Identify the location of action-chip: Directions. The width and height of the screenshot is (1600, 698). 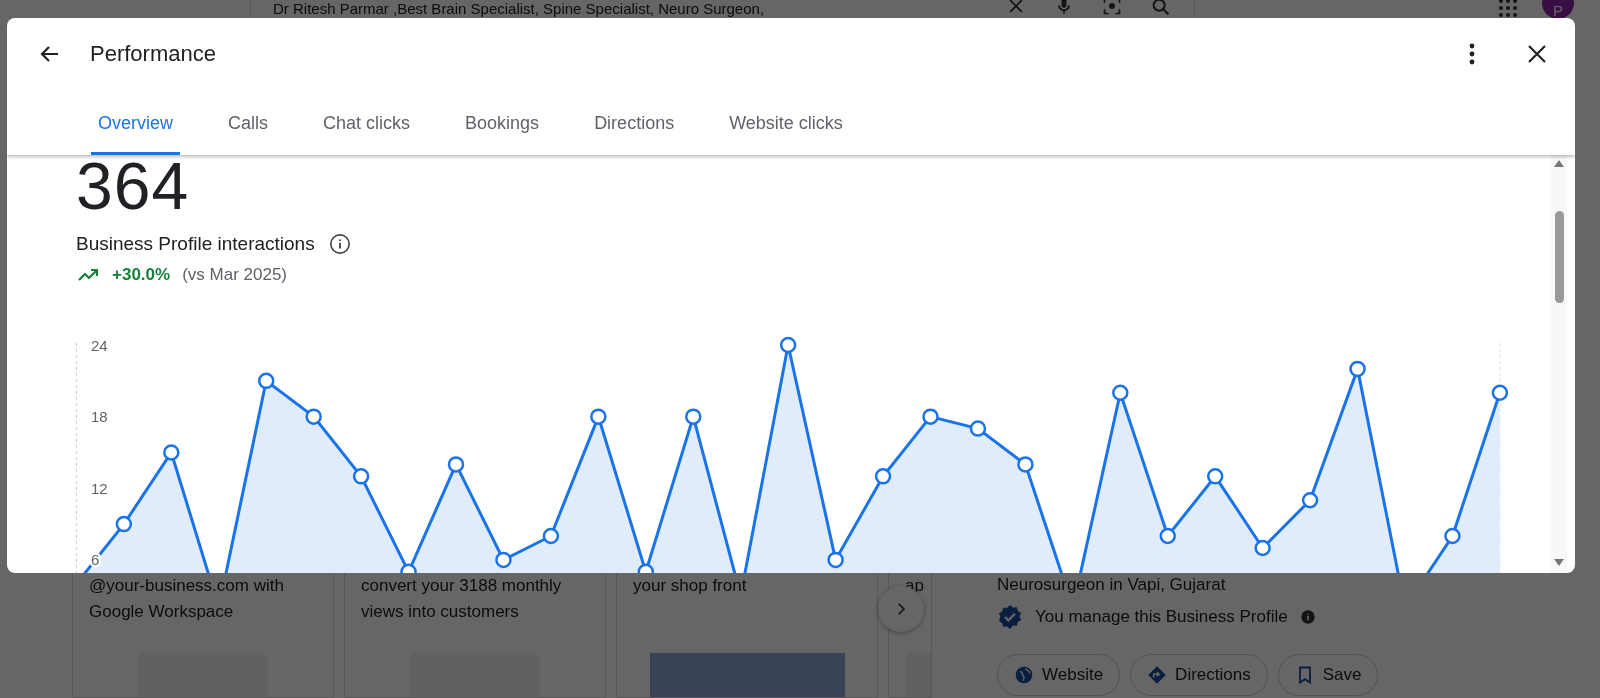
(1199, 675).